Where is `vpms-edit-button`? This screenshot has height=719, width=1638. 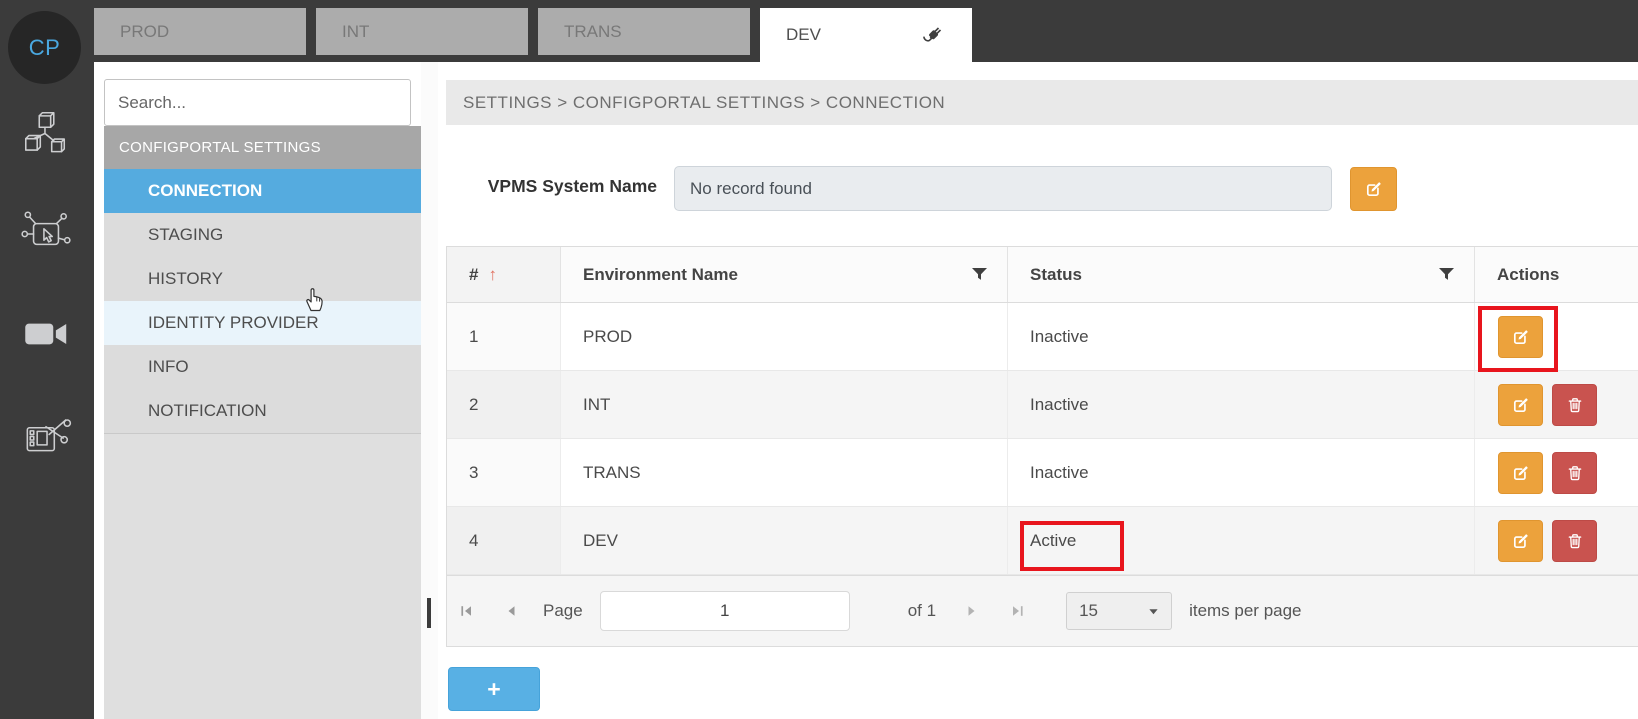
vpms-edit-button is located at coordinates (1373, 189).